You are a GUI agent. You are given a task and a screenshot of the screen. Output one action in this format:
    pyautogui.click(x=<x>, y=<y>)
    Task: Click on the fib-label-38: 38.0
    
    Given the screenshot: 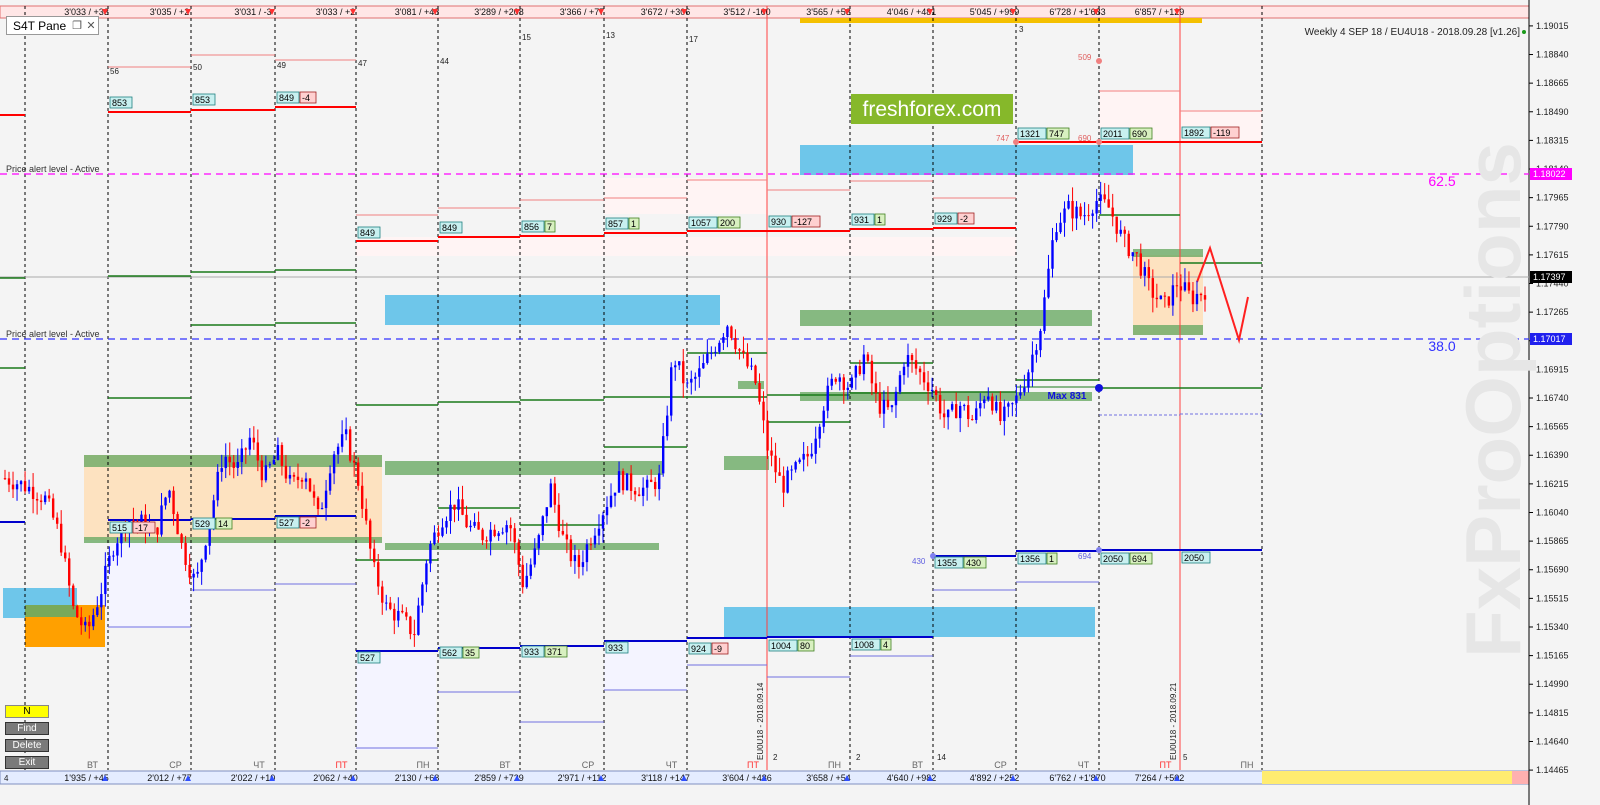 What is the action you would take?
    pyautogui.click(x=1441, y=346)
    